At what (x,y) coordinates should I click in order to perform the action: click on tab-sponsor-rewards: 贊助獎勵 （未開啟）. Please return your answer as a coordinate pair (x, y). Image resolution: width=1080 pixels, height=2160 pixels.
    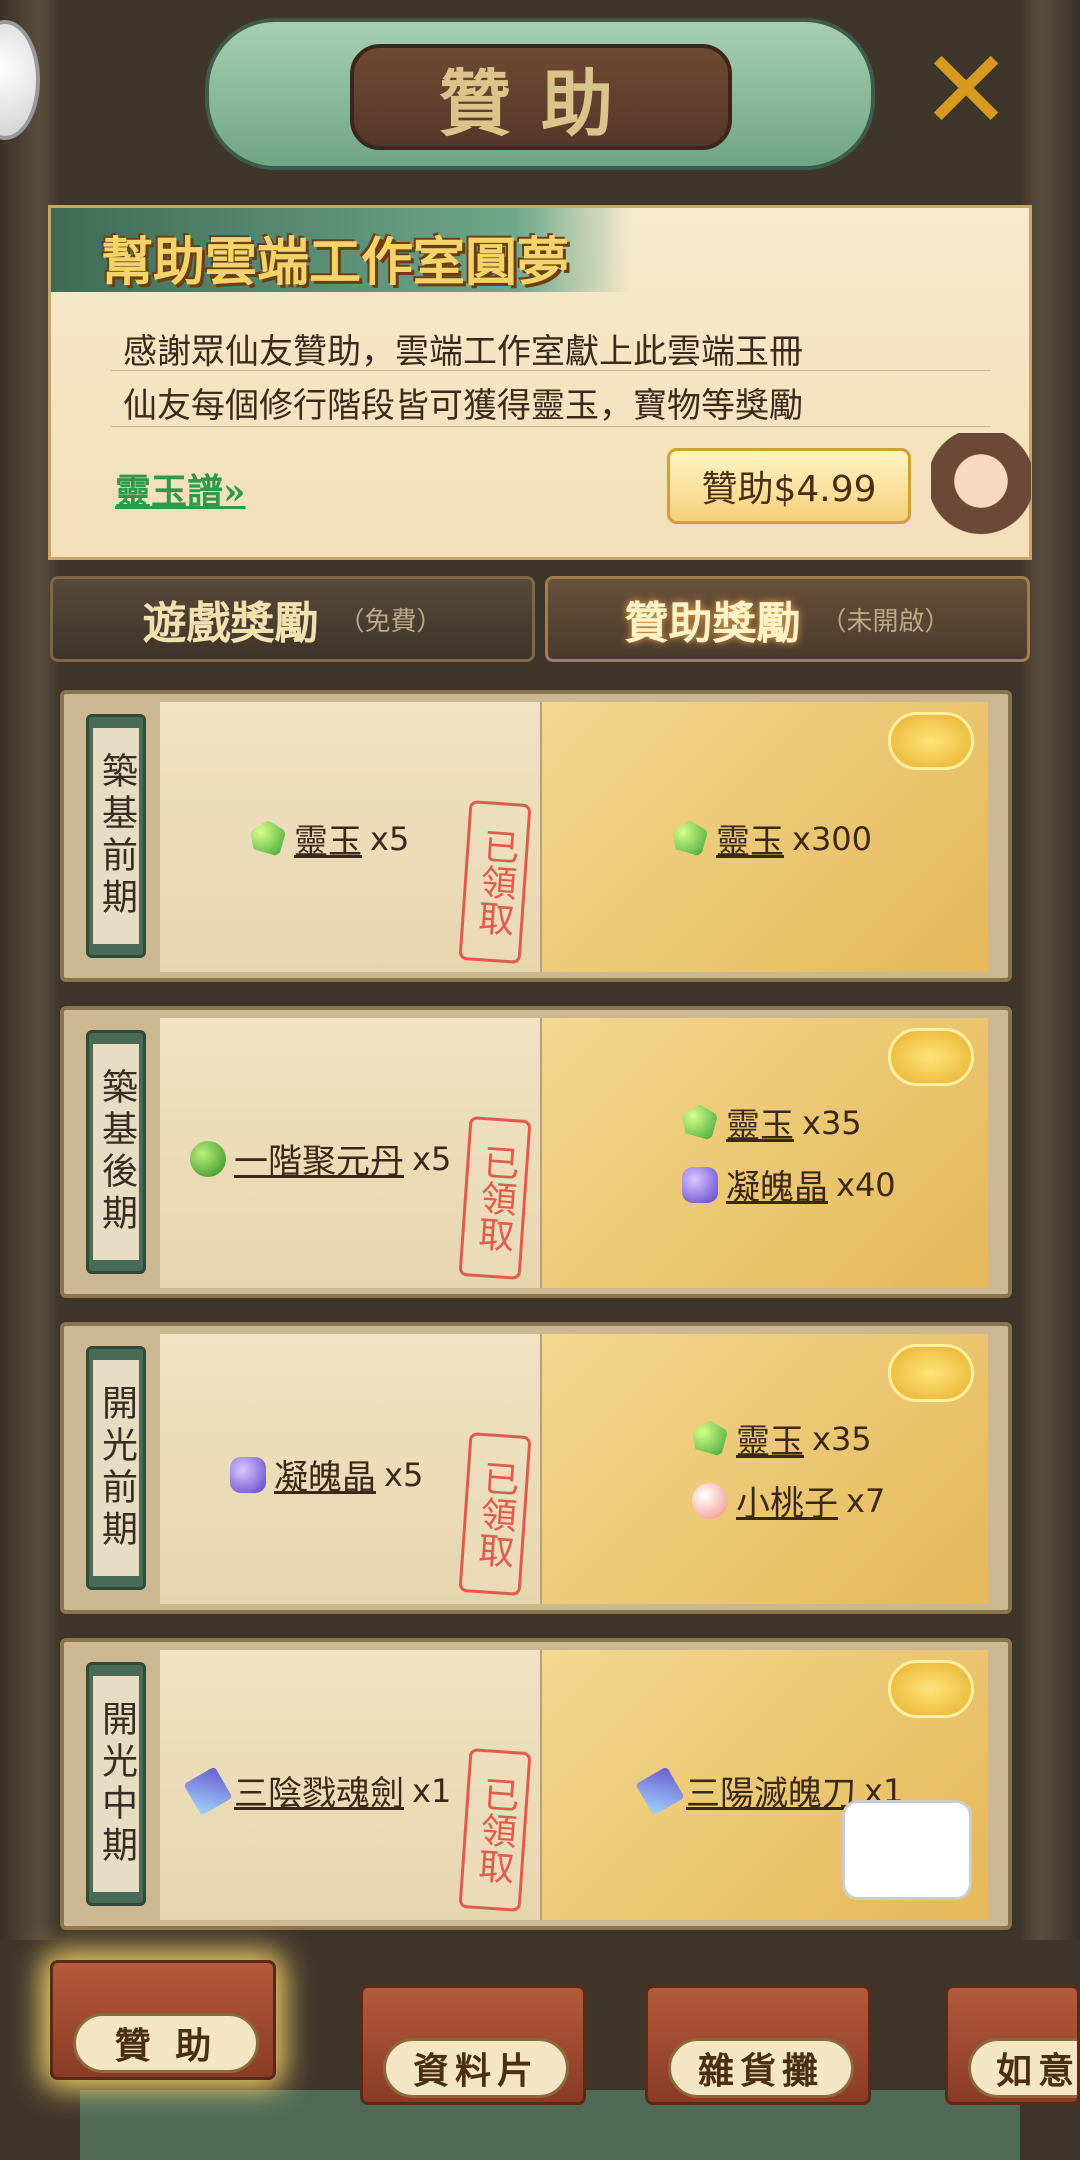
    Looking at the image, I should click on (787, 619).